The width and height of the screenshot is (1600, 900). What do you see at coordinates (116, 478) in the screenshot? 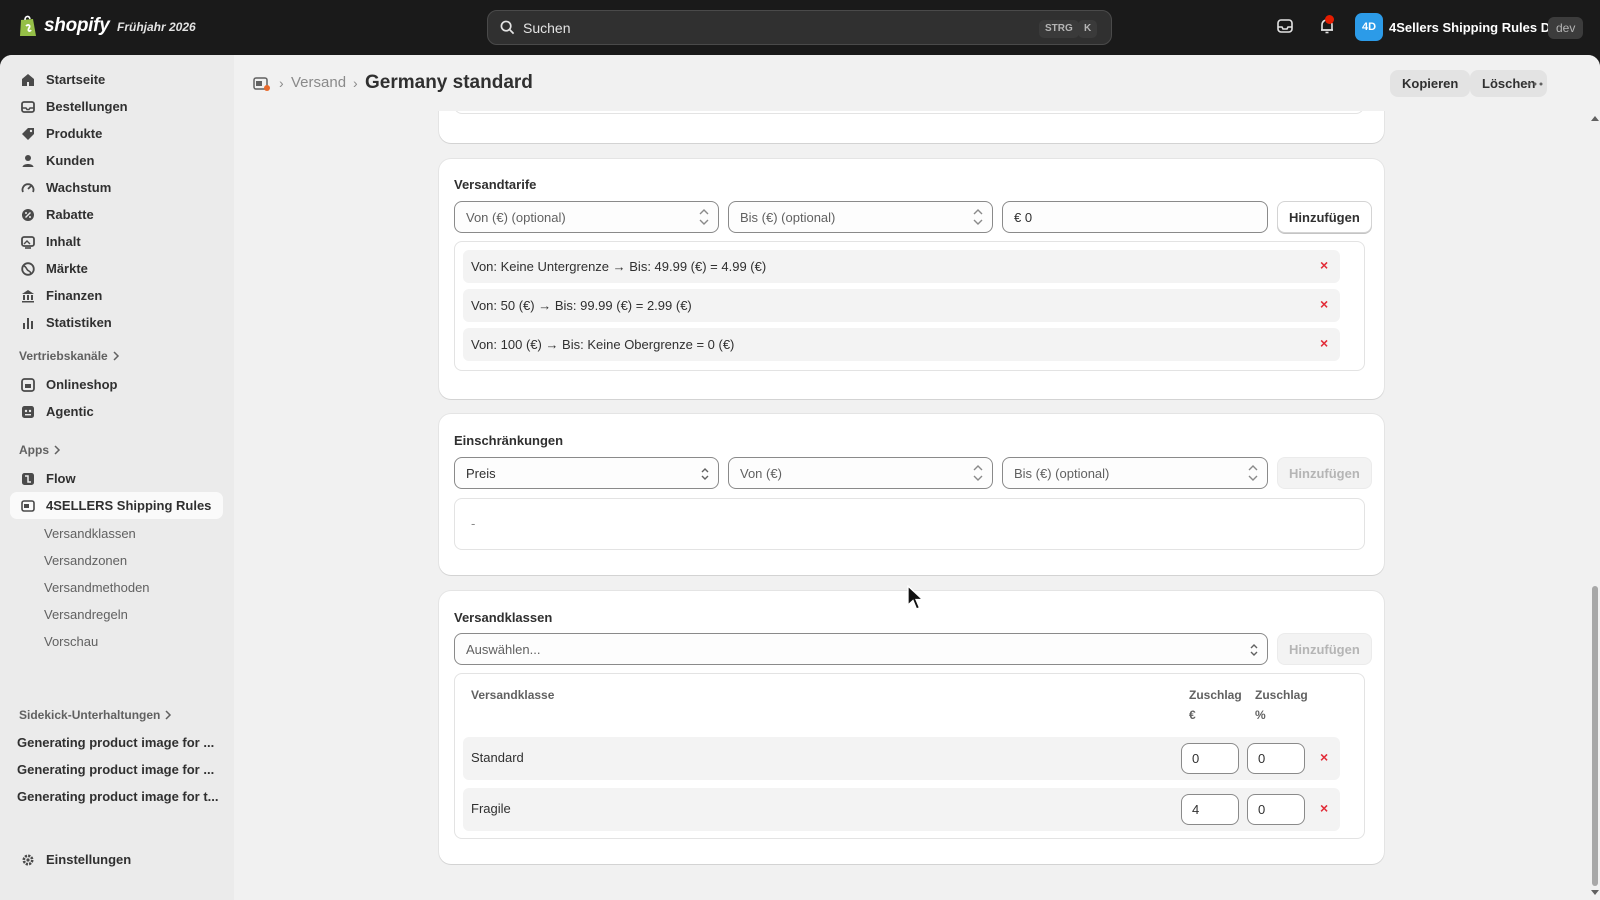
I see `sidebar-item-flow: Flow` at bounding box center [116, 478].